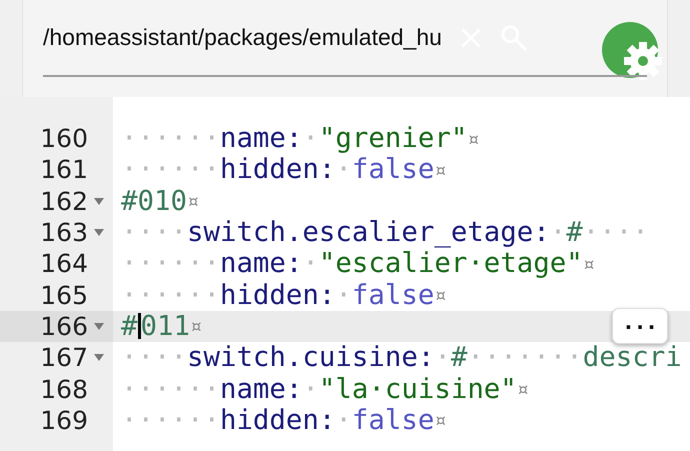  Describe the element at coordinates (63, 139) in the screenshot. I see `line-number: 160` at that location.